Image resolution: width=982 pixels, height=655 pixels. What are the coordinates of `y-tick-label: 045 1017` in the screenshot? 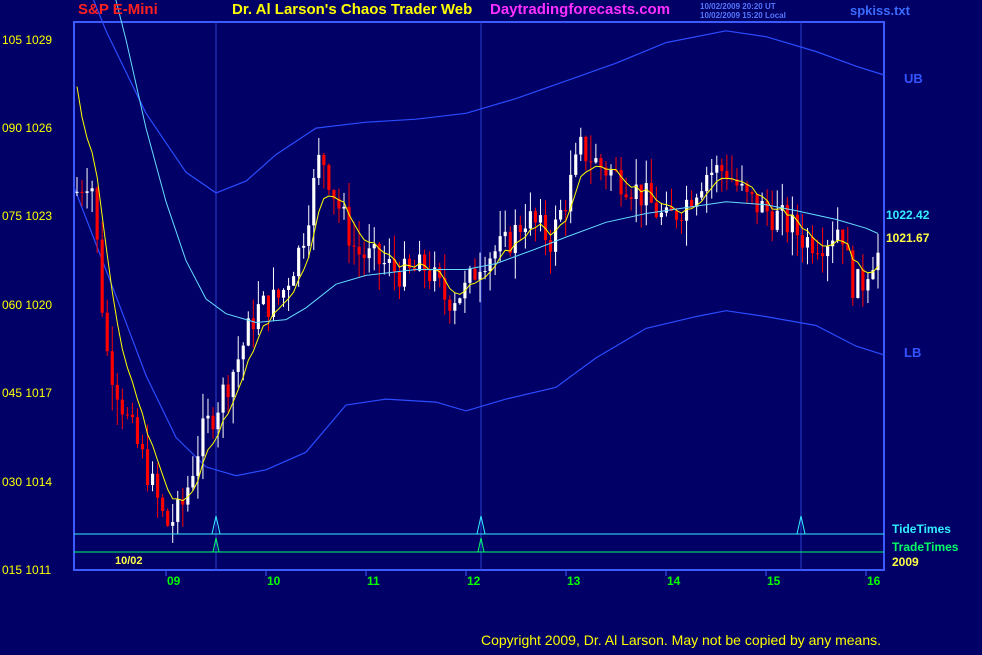 It's located at (27, 393).